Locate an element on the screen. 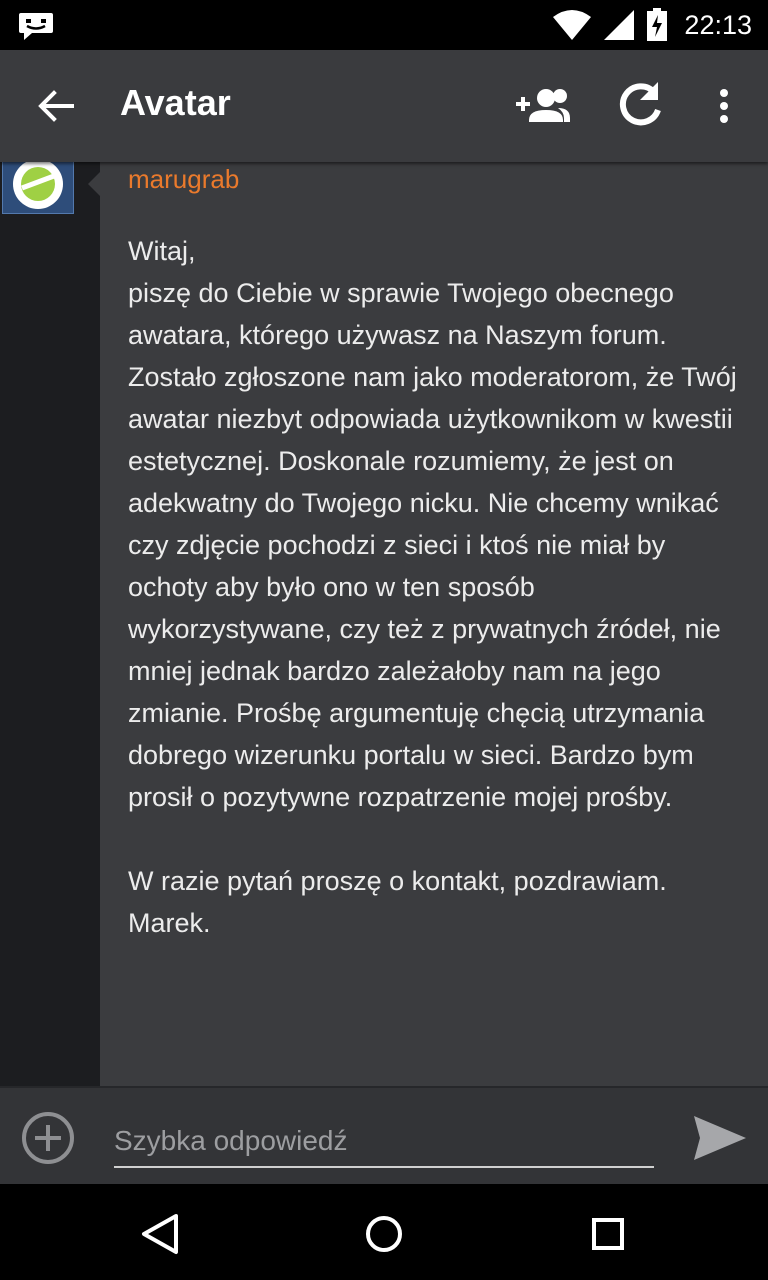 The height and width of the screenshot is (1280, 768). message-author: marugrab is located at coordinates (183, 179).